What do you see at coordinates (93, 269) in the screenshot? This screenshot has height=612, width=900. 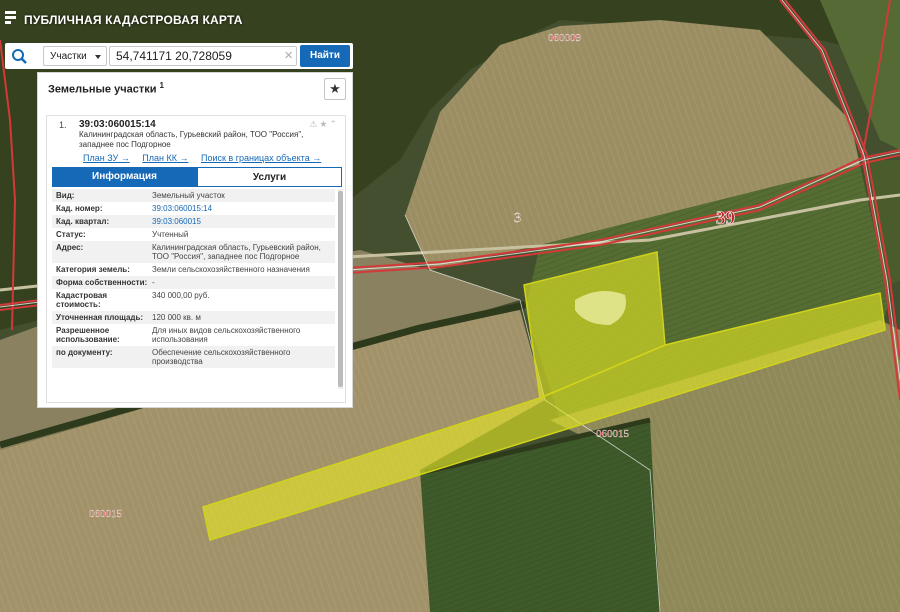 I see `info-row-key: Категория земель:` at bounding box center [93, 269].